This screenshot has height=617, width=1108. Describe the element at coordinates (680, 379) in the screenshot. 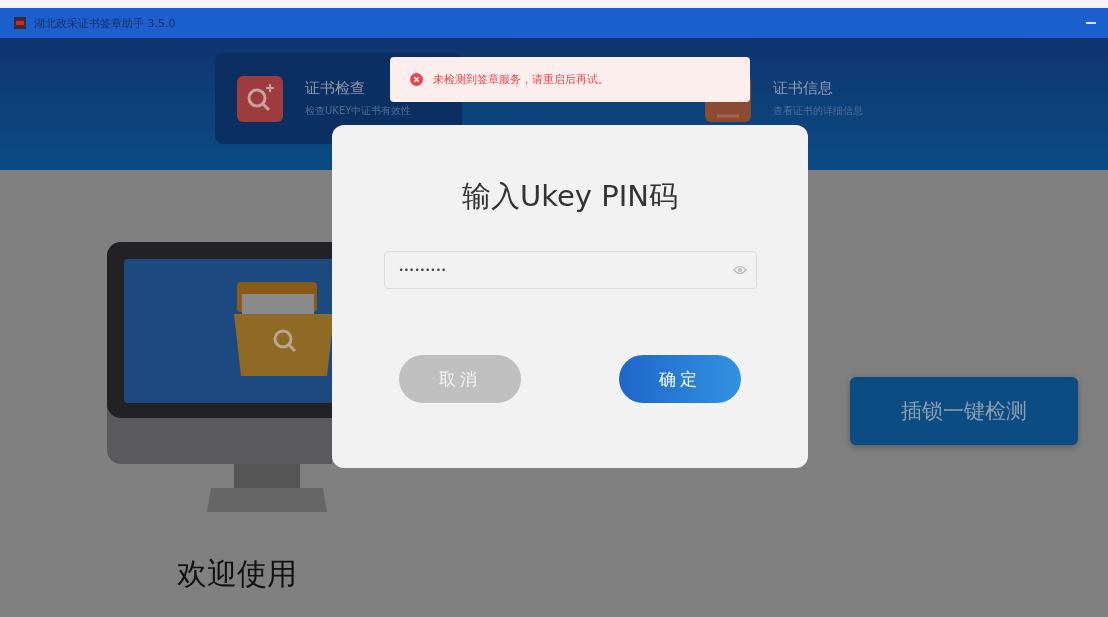

I see `confirm-button: 确定` at that location.